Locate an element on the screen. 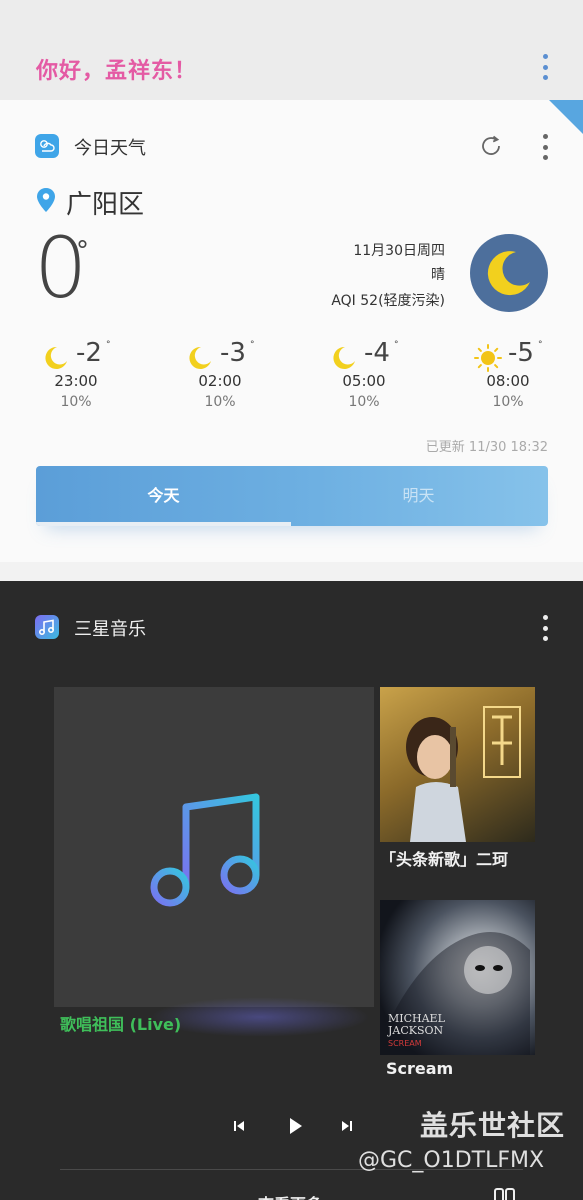 This screenshot has width=583, height=1200. view-more-link: 查看更多 is located at coordinates (290, 1195).